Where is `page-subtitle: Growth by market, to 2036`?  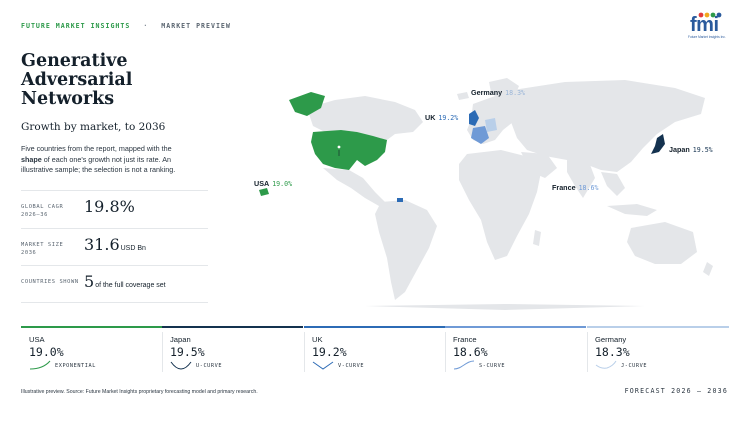 page-subtitle: Growth by market, to 2036 is located at coordinates (93, 127).